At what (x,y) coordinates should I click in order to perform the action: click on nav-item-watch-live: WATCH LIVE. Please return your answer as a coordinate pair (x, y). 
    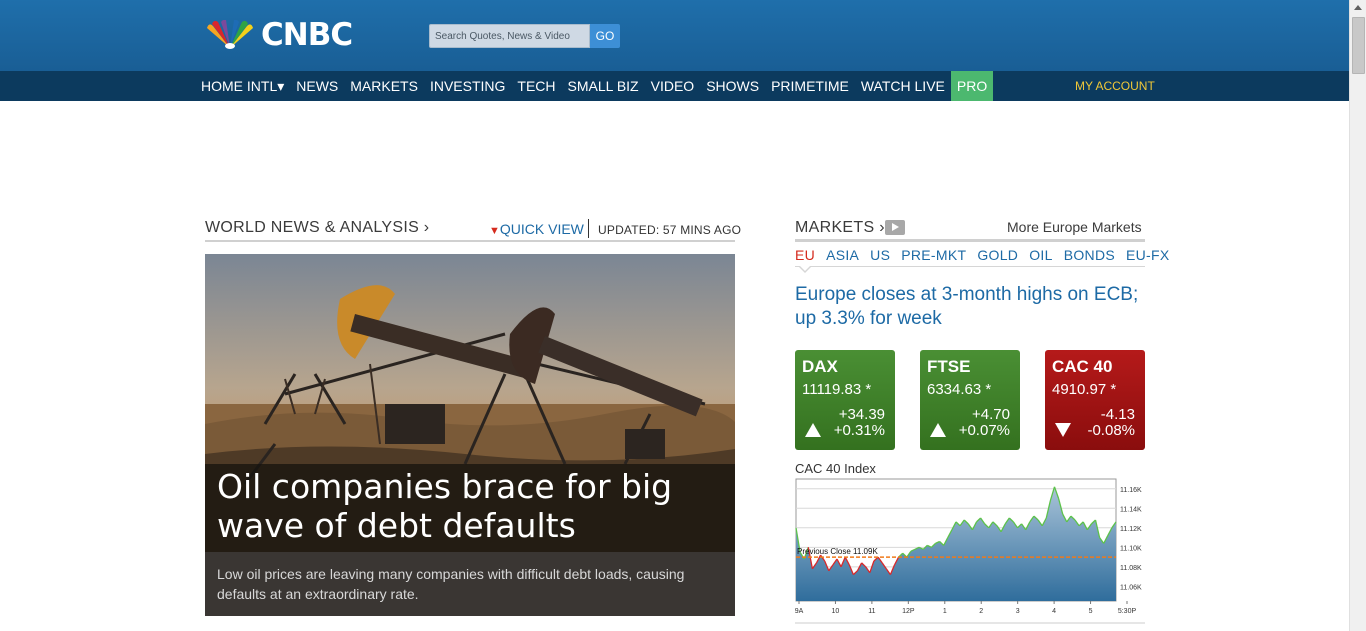
    Looking at the image, I should click on (903, 86).